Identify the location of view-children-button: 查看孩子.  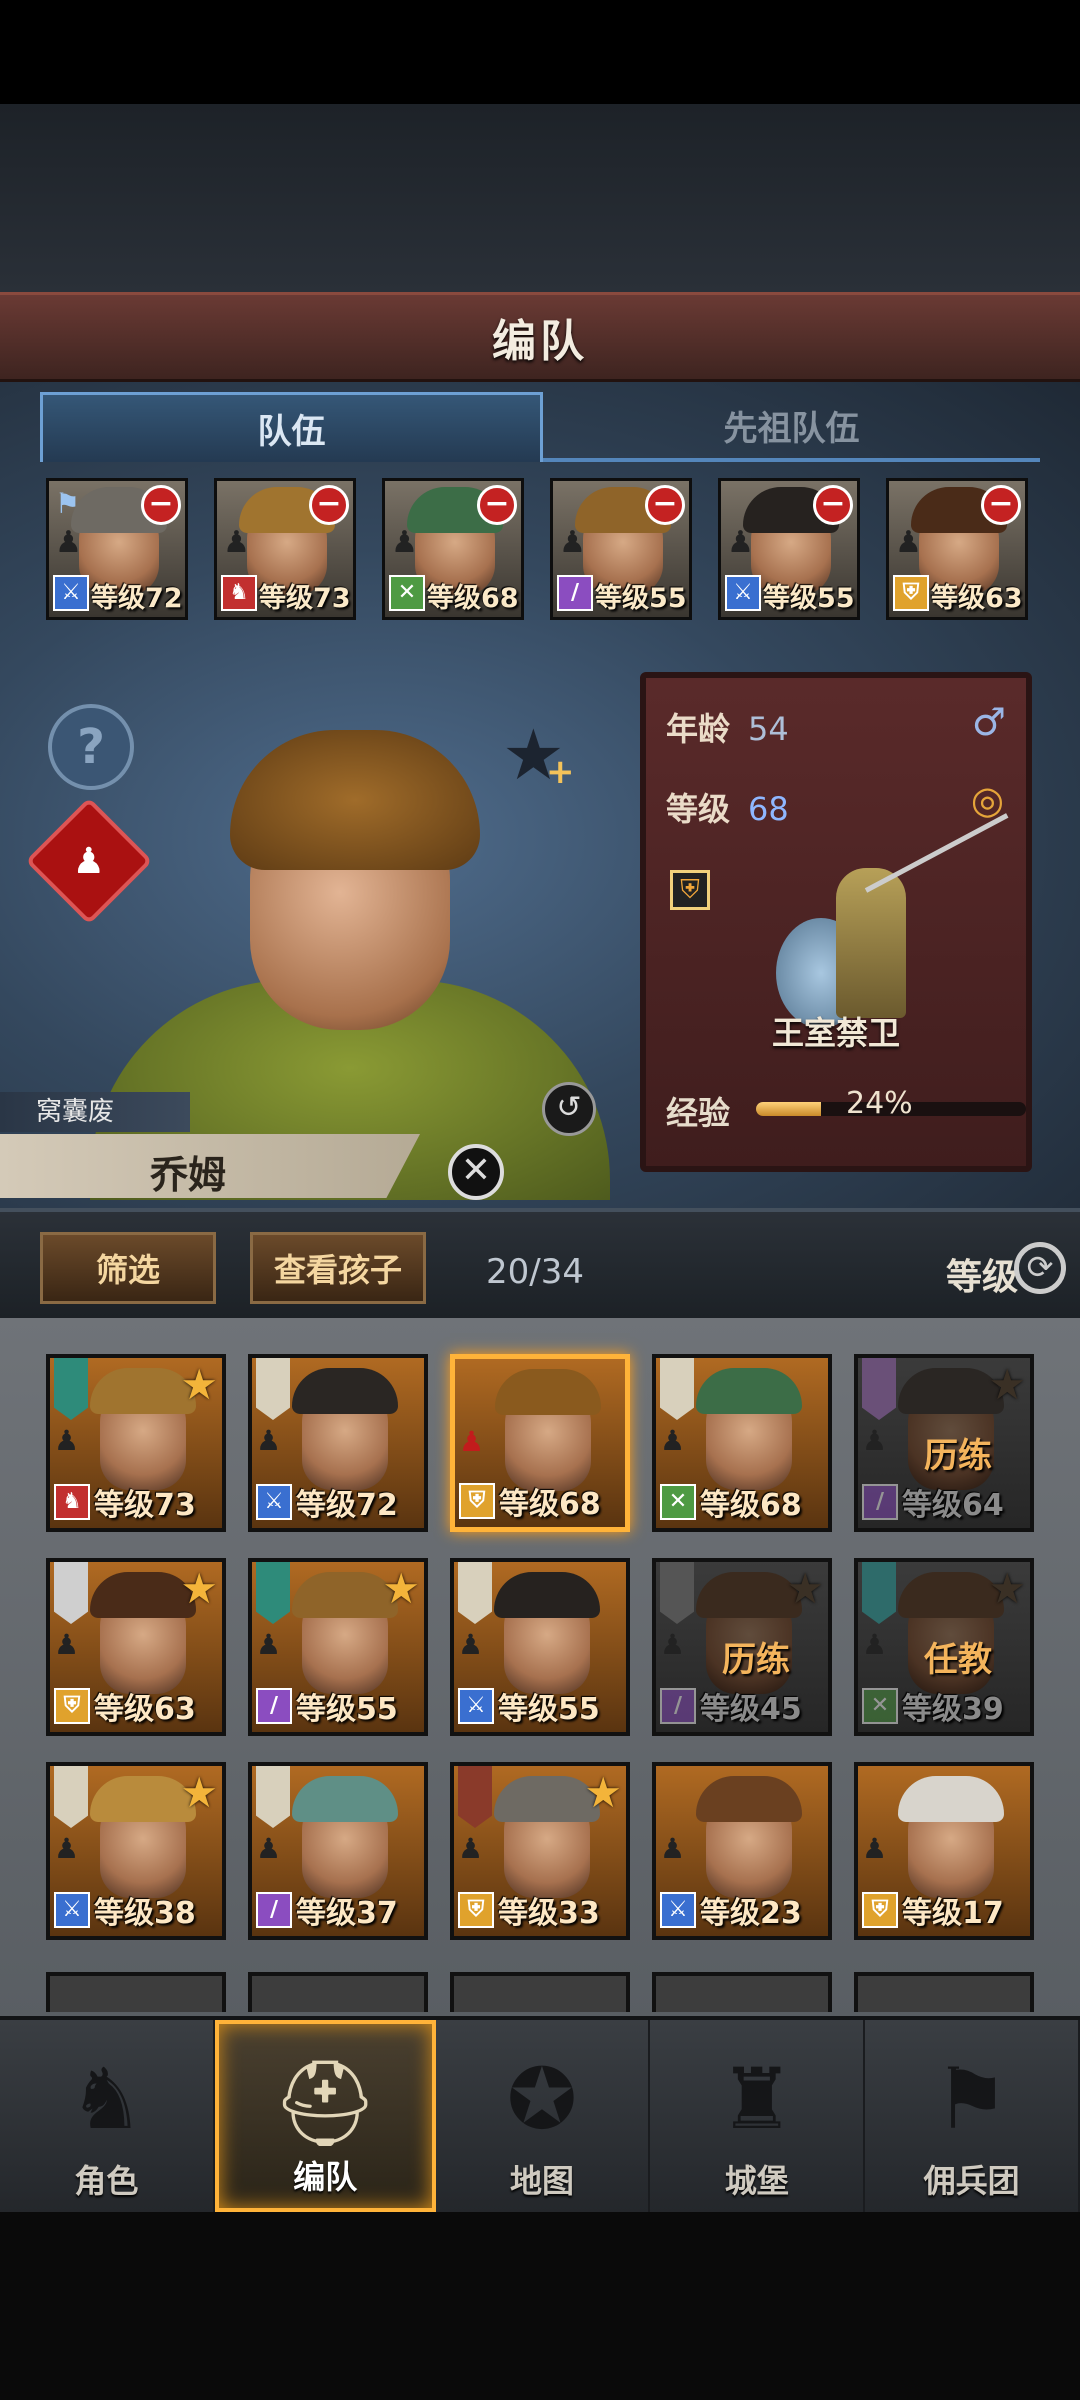
(338, 1268).